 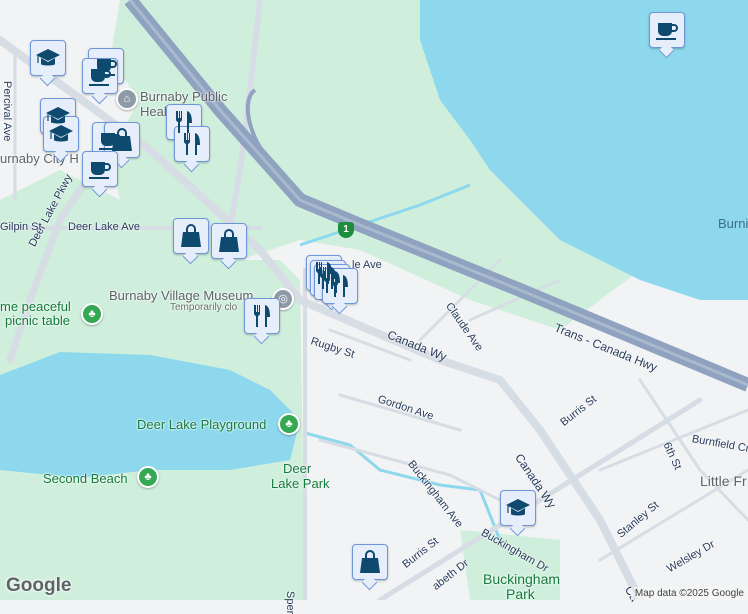 I want to click on place-label: Lake Park, so click(x=300, y=483).